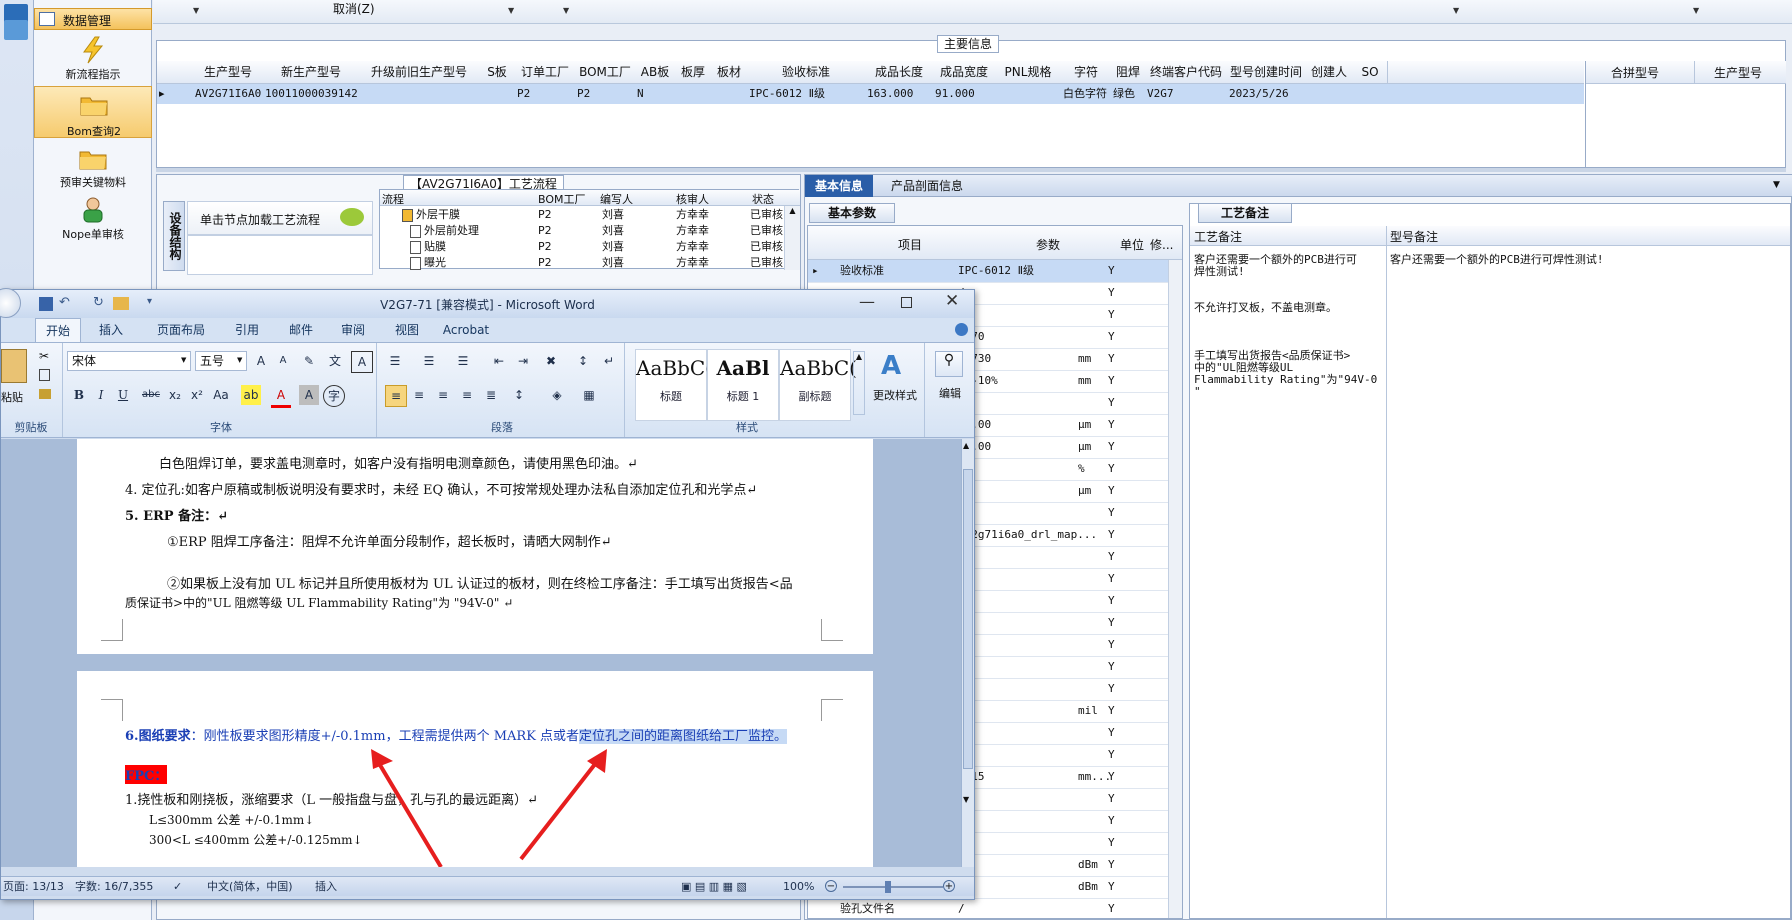  I want to click on styles-scroll: ▲, so click(859, 383).